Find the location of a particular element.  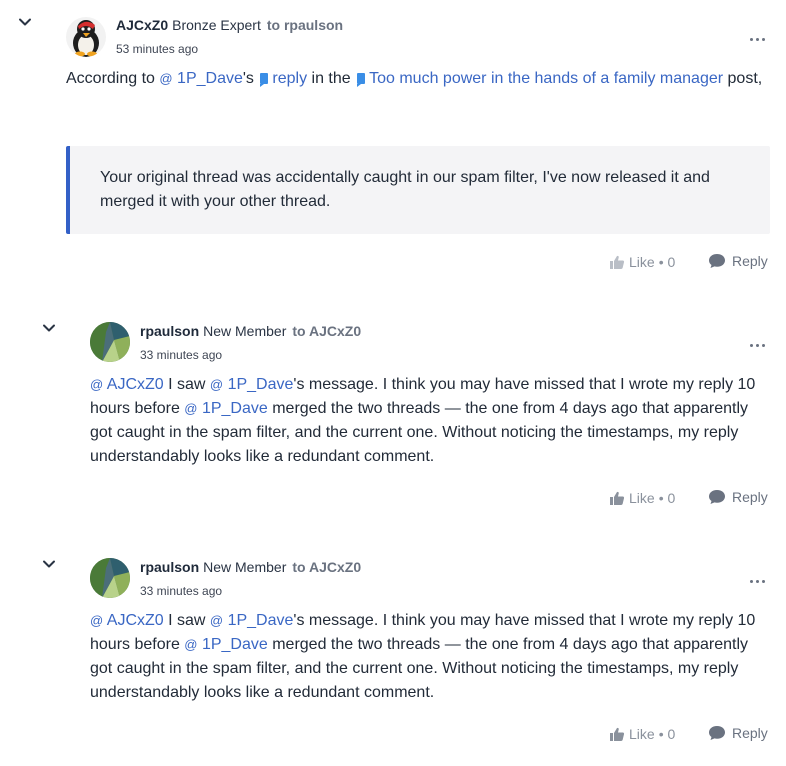

author-rank: Bronze Expert is located at coordinates (216, 25).